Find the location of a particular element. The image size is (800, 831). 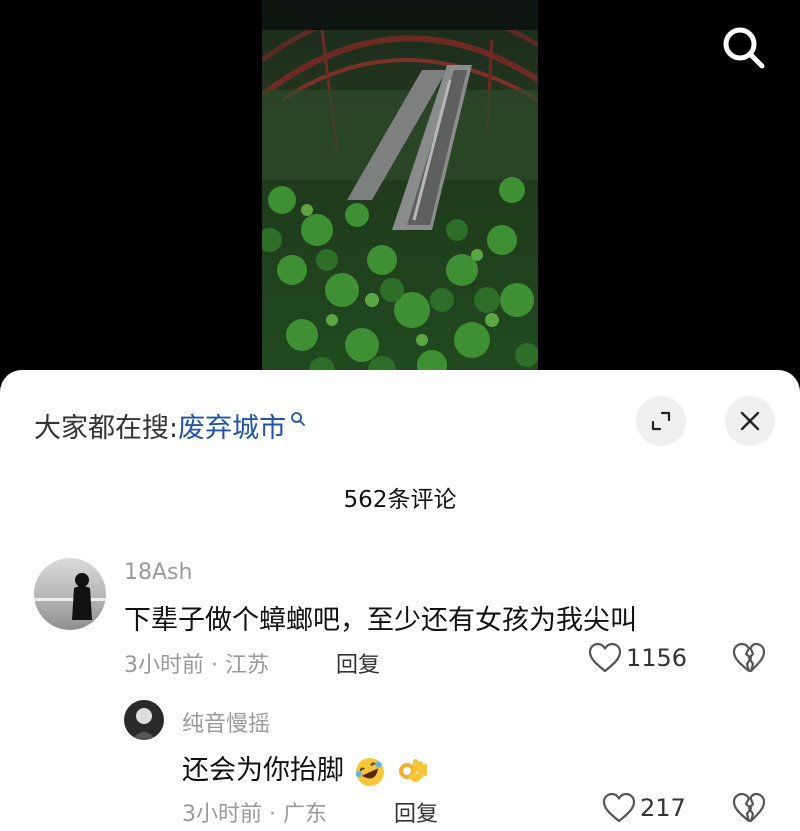

expand-icon is located at coordinates (661, 421).